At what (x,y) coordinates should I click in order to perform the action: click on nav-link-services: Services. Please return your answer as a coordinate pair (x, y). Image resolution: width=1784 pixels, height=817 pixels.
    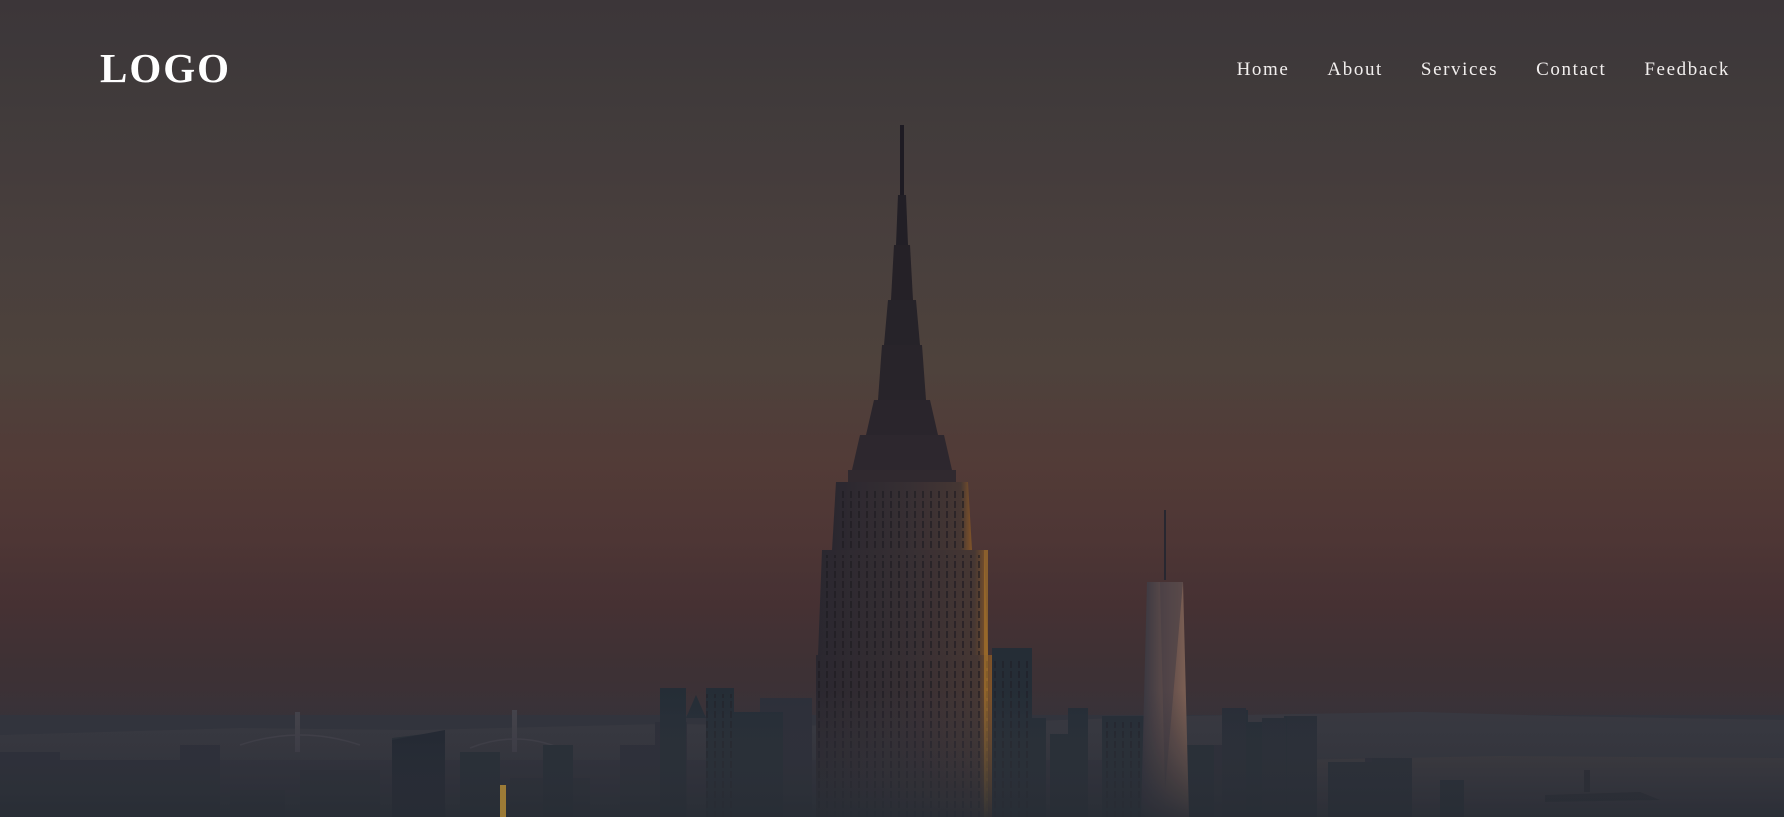
    Looking at the image, I should click on (1459, 69).